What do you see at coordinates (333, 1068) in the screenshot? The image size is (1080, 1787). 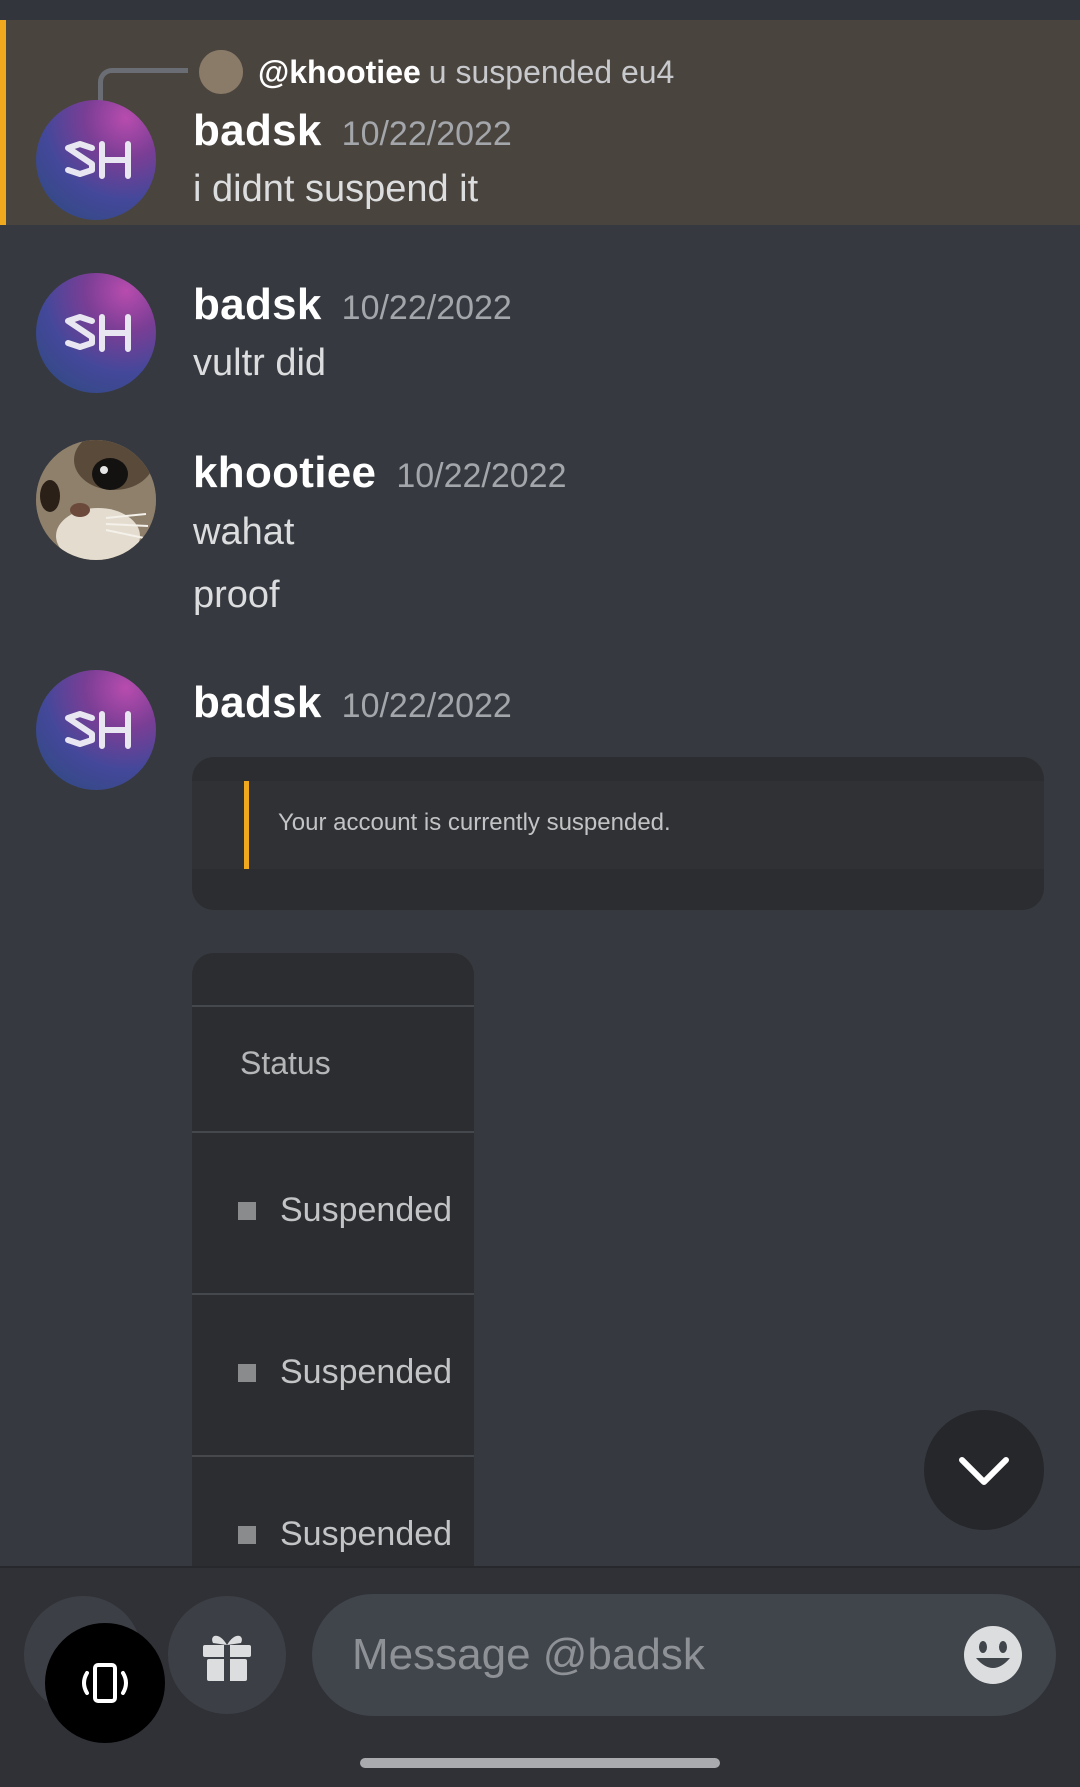 I see `table-header: Status` at bounding box center [333, 1068].